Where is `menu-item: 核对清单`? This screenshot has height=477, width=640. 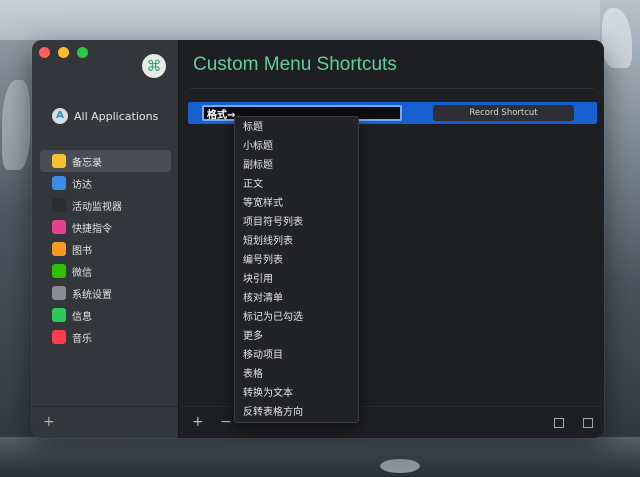 menu-item: 核对清单 is located at coordinates (296, 298).